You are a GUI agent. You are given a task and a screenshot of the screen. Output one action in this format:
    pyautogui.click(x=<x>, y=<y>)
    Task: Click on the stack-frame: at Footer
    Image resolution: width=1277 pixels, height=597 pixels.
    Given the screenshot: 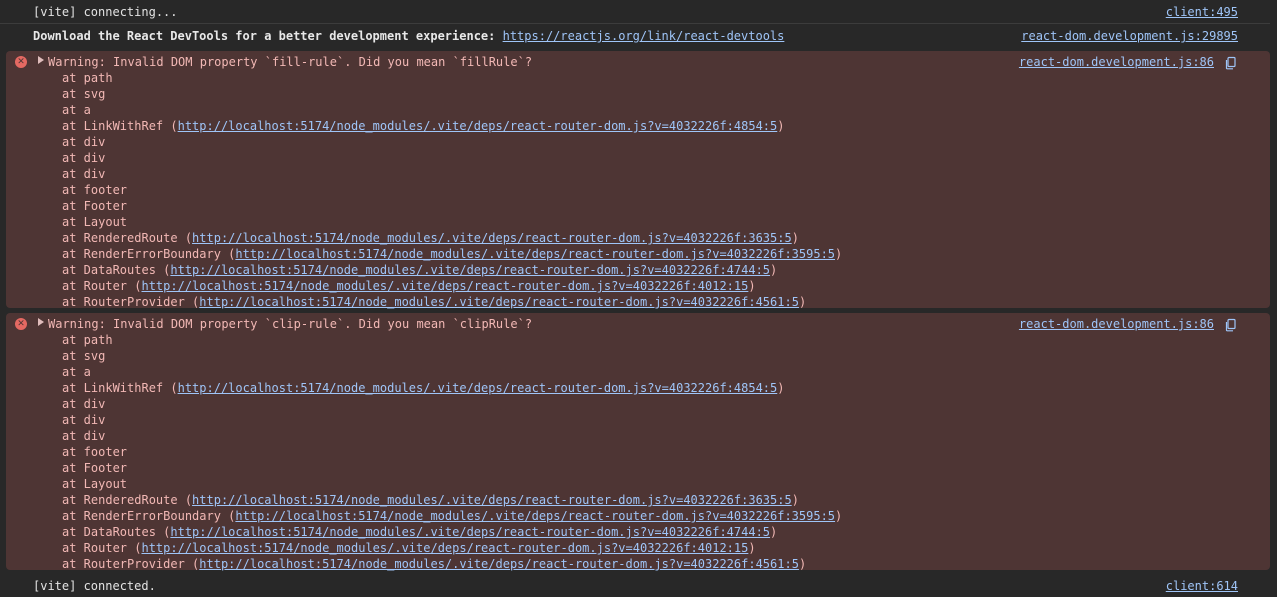 What is the action you would take?
    pyautogui.click(x=452, y=468)
    